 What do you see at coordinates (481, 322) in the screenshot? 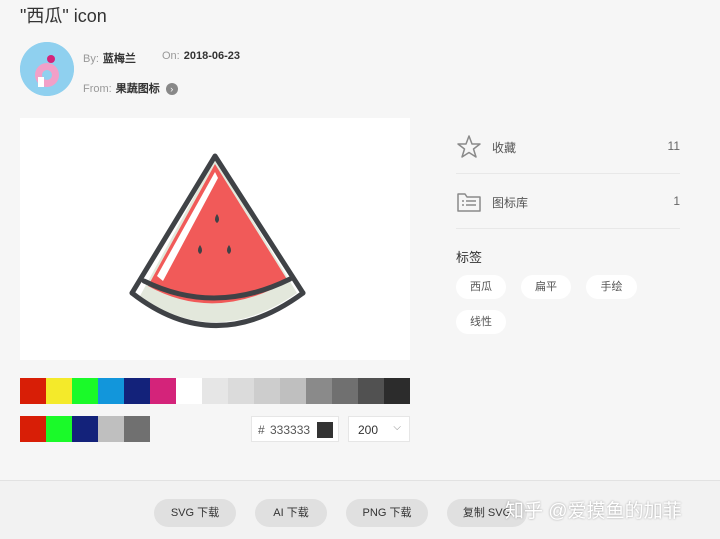
I see `tag-chip: 线性` at bounding box center [481, 322].